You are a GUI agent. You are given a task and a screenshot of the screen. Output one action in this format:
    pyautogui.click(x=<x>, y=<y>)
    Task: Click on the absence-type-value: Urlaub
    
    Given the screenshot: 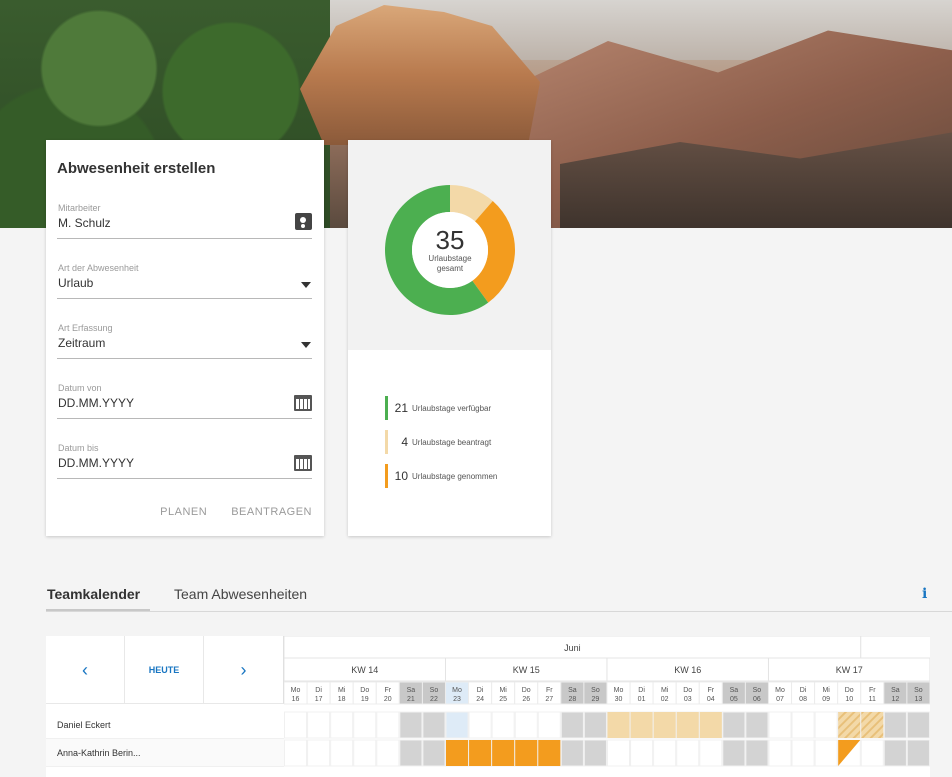 What is the action you would take?
    pyautogui.click(x=76, y=283)
    